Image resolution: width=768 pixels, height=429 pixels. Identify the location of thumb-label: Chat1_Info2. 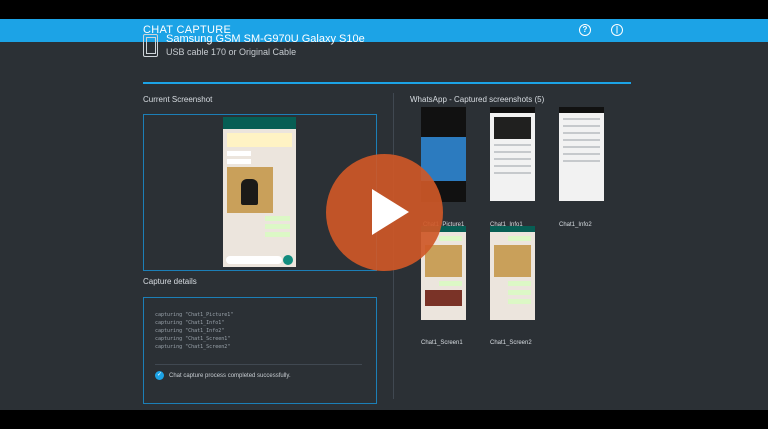
(575, 225).